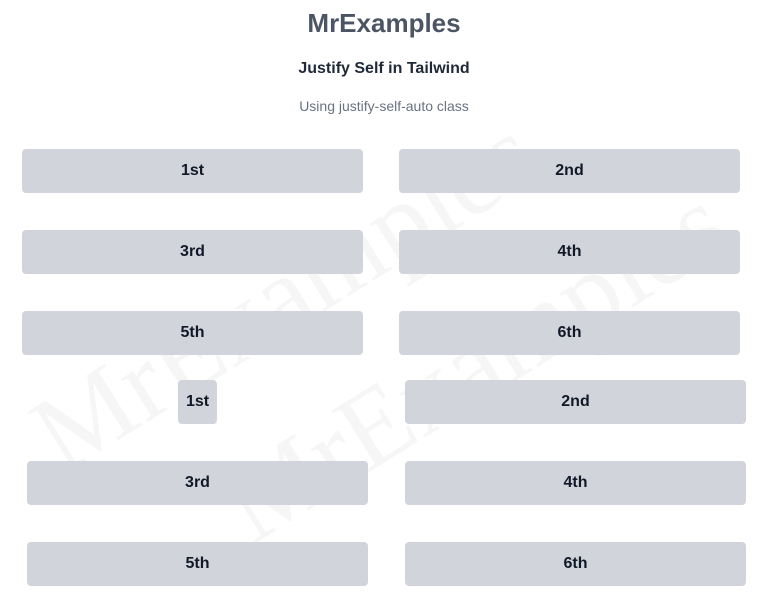 Image resolution: width=768 pixels, height=605 pixels. Describe the element at coordinates (384, 23) in the screenshot. I see `page-title: MrExamples` at that location.